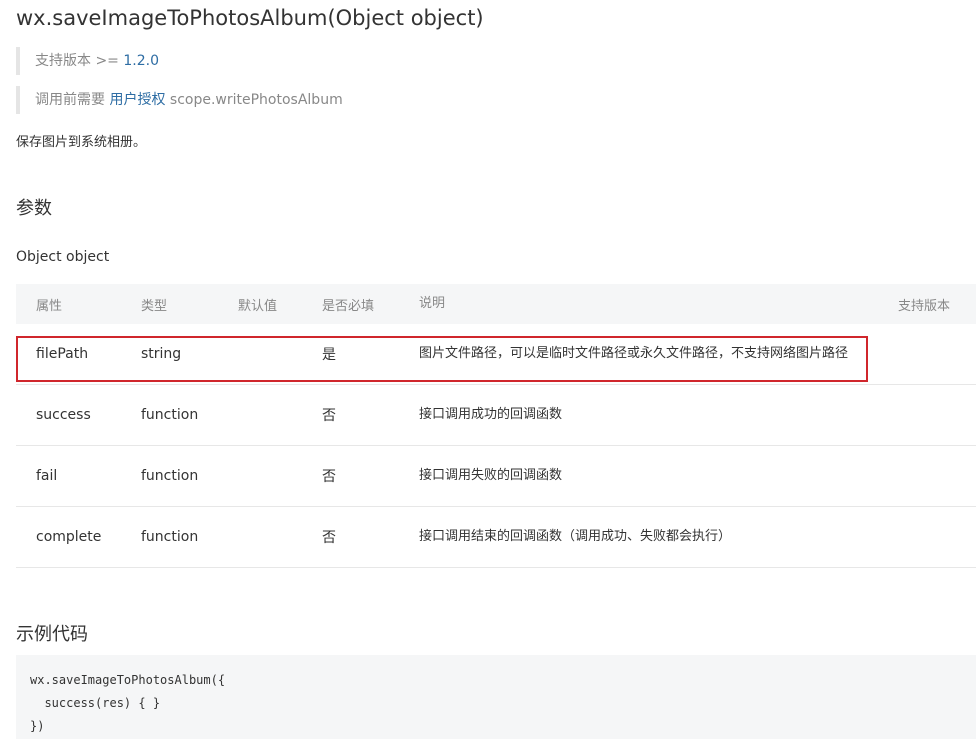 Image resolution: width=978 pixels, height=739 pixels. What do you see at coordinates (924, 306) in the screenshot?
I see `header-version: 支持版本` at bounding box center [924, 306].